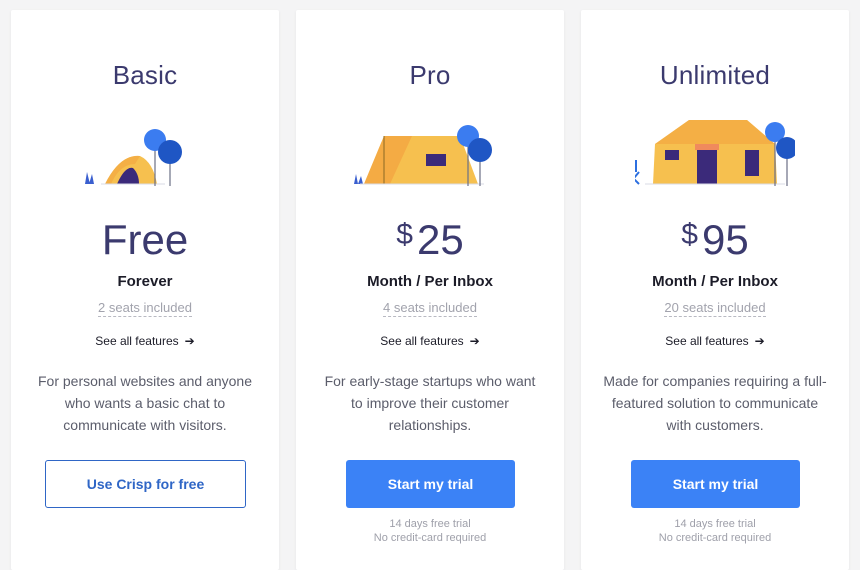 Image resolution: width=860 pixels, height=570 pixels. I want to click on plan-period: Forever, so click(145, 281).